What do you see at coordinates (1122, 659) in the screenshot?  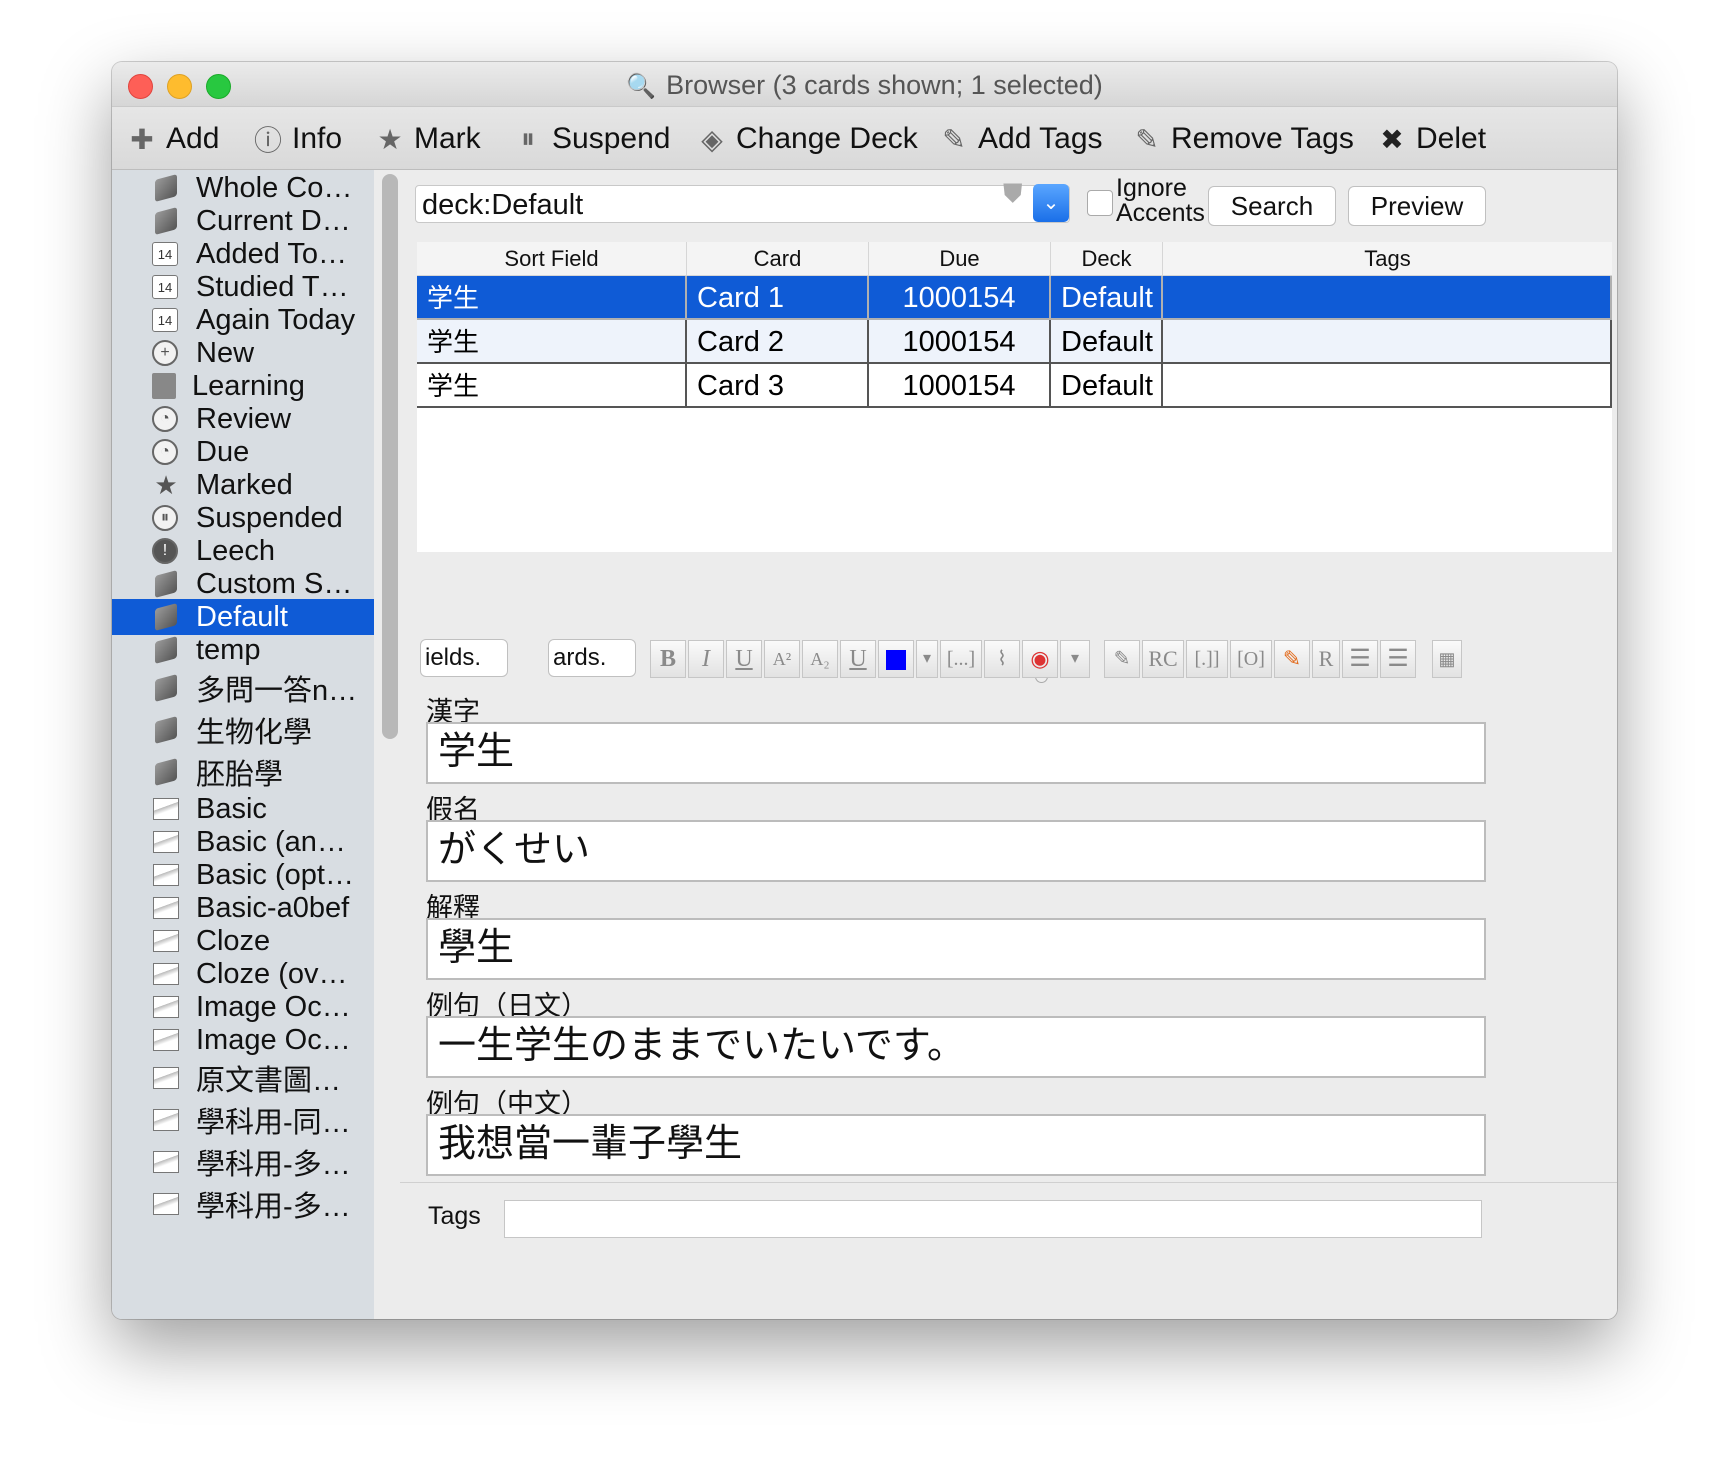 I see `image-occlusion-button: ✎` at bounding box center [1122, 659].